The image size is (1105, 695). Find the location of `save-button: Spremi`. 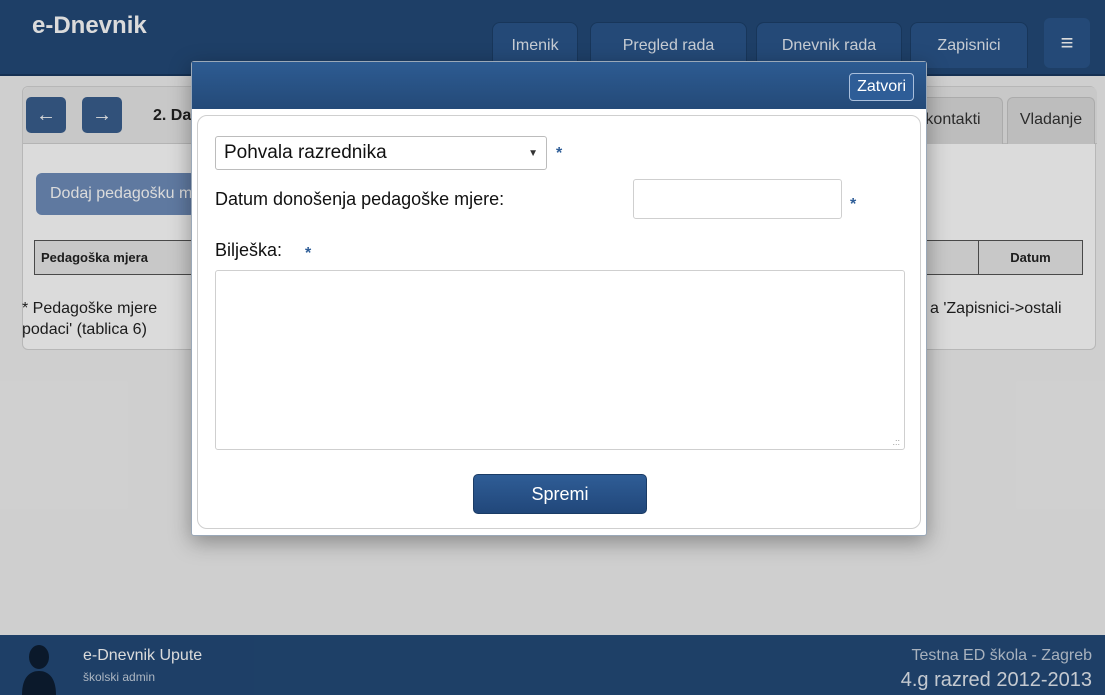

save-button: Spremi is located at coordinates (560, 494).